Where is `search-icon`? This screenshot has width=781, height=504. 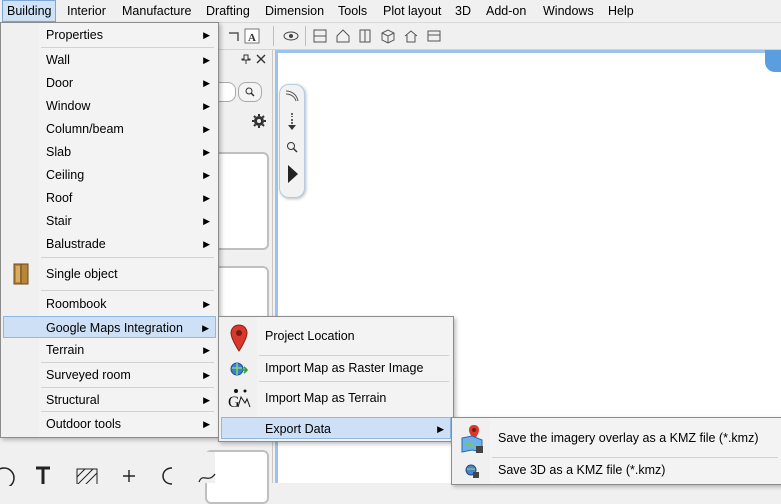
search-icon is located at coordinates (250, 92).